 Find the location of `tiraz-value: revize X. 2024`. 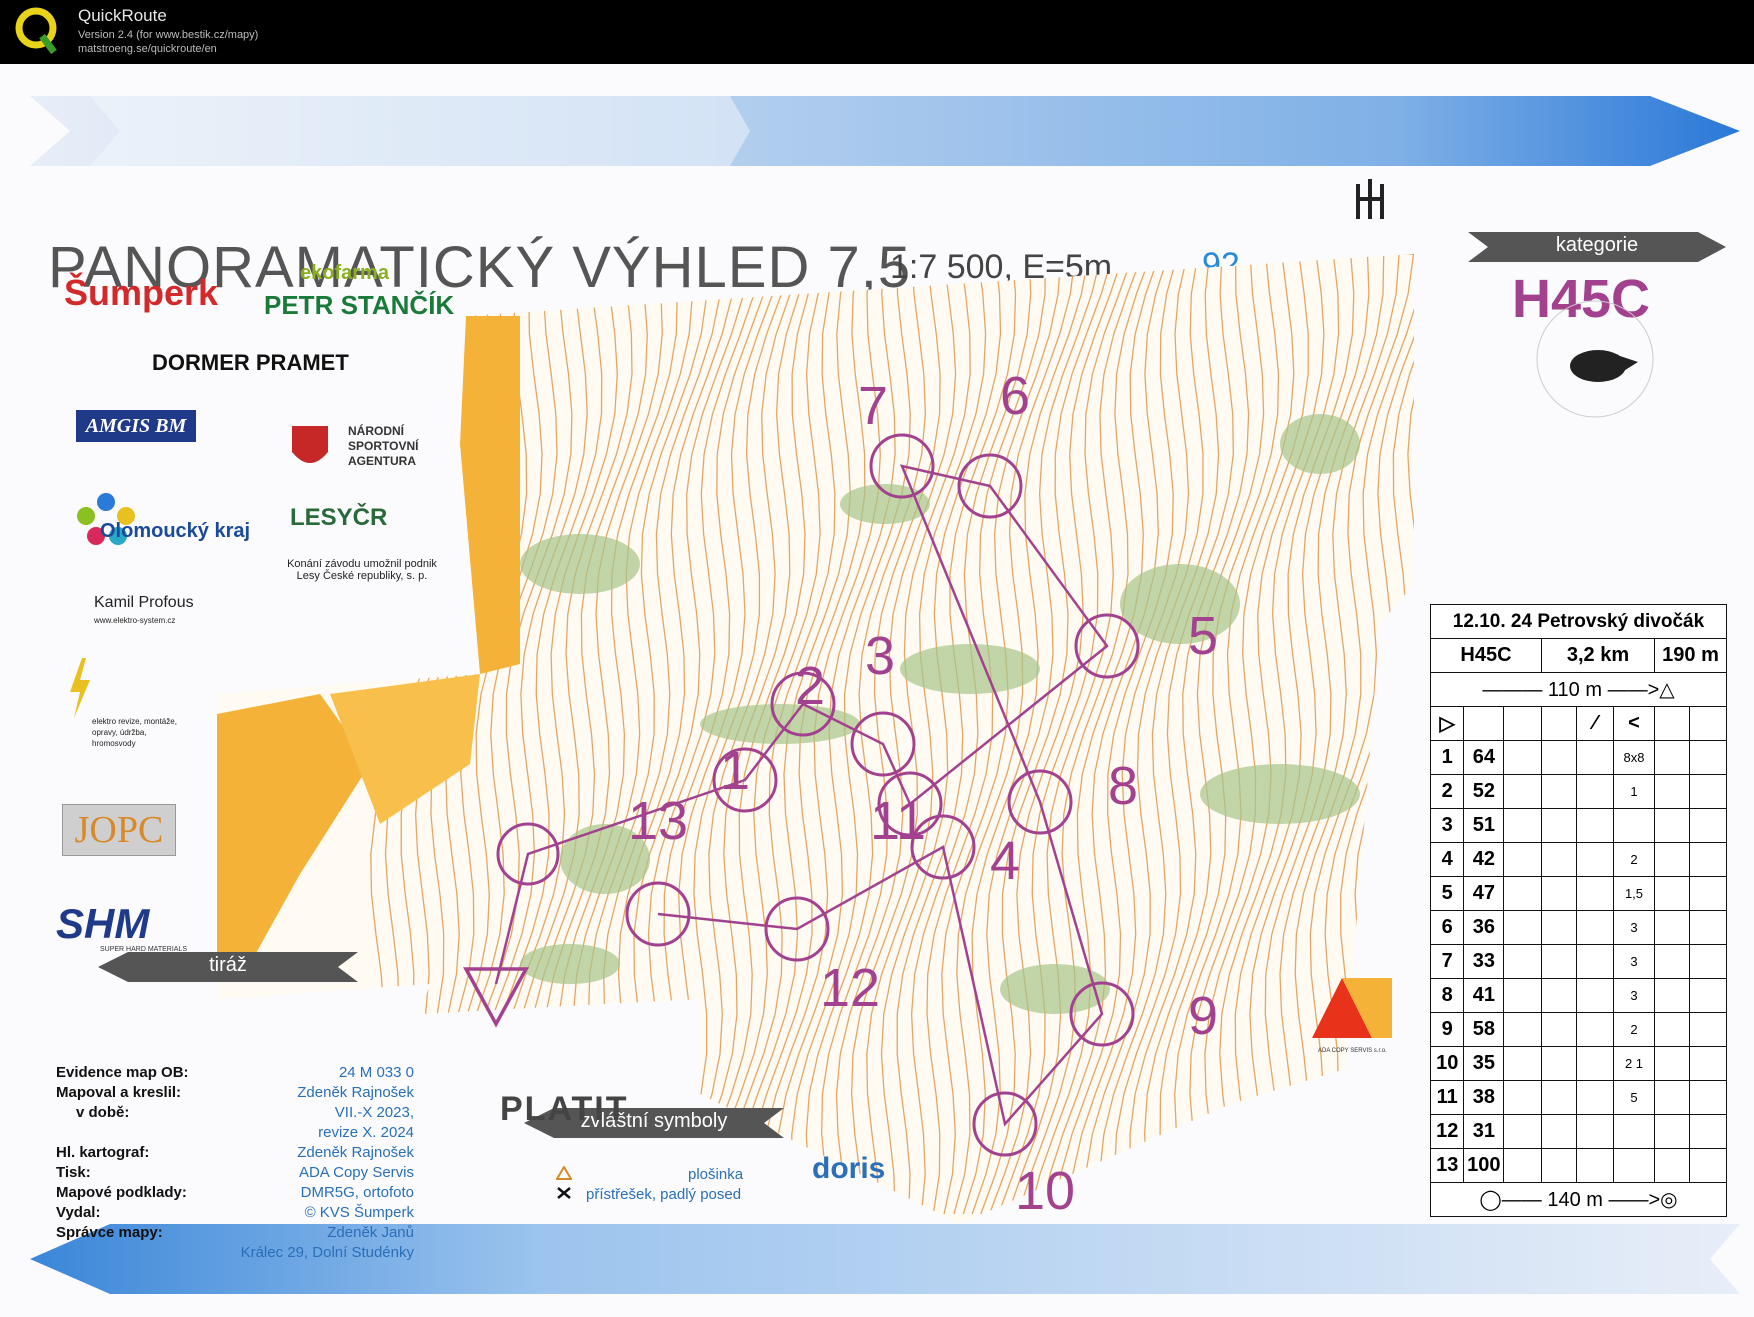

tiraz-value: revize X. 2024 is located at coordinates (366, 1132).